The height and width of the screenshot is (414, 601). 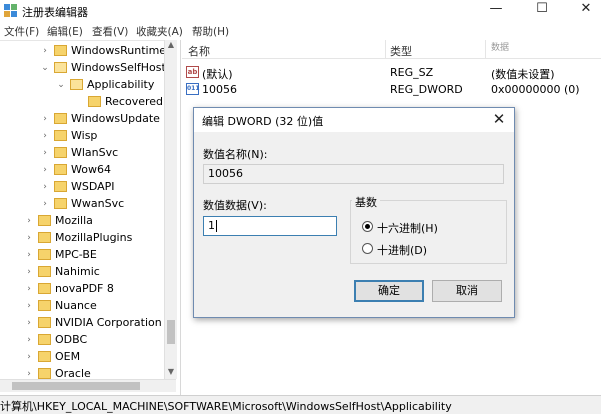 I want to click on menu-view: 查看(V), so click(x=110, y=31).